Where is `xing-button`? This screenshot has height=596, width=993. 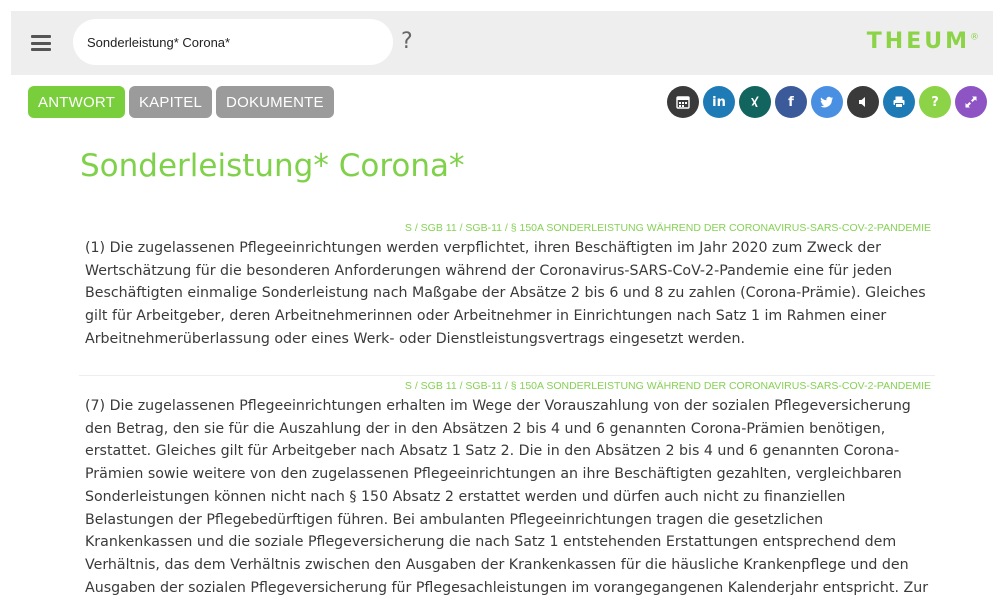
xing-button is located at coordinates (755, 102).